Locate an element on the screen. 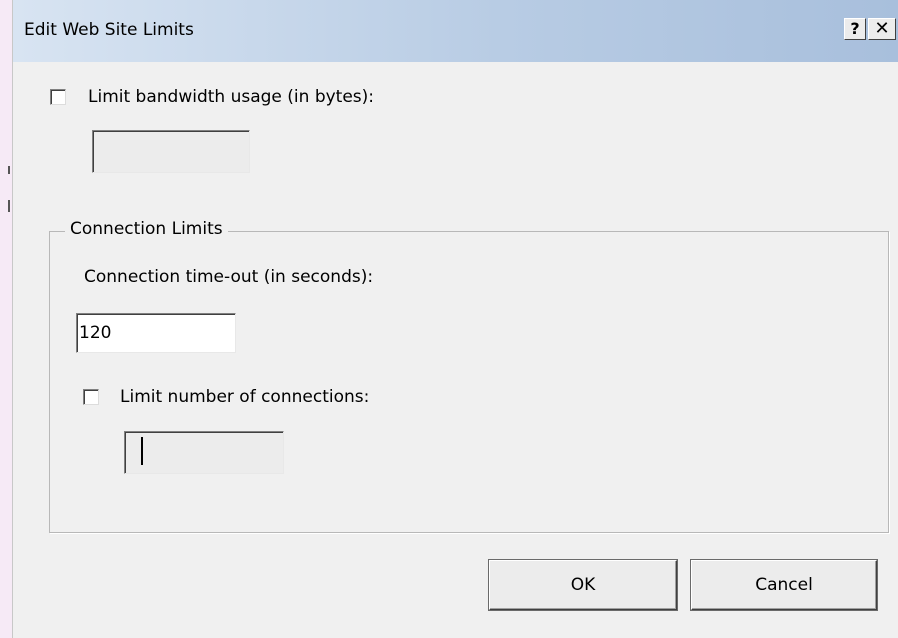 The height and width of the screenshot is (638, 898). limit-bandwidth-label: Limit bandwidth usage (in bytes): is located at coordinates (231, 97).